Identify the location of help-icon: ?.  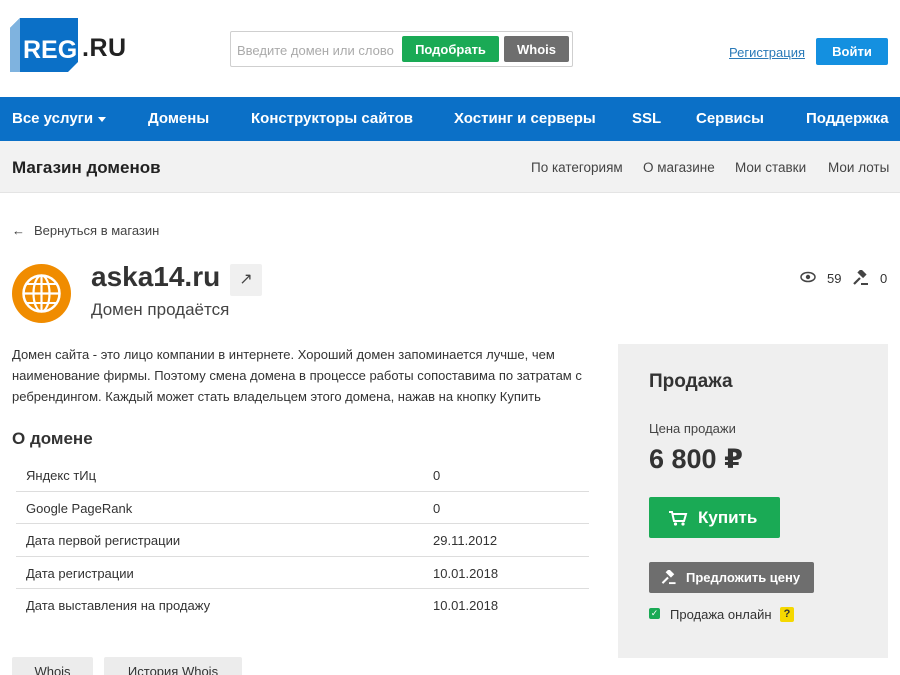
(787, 614).